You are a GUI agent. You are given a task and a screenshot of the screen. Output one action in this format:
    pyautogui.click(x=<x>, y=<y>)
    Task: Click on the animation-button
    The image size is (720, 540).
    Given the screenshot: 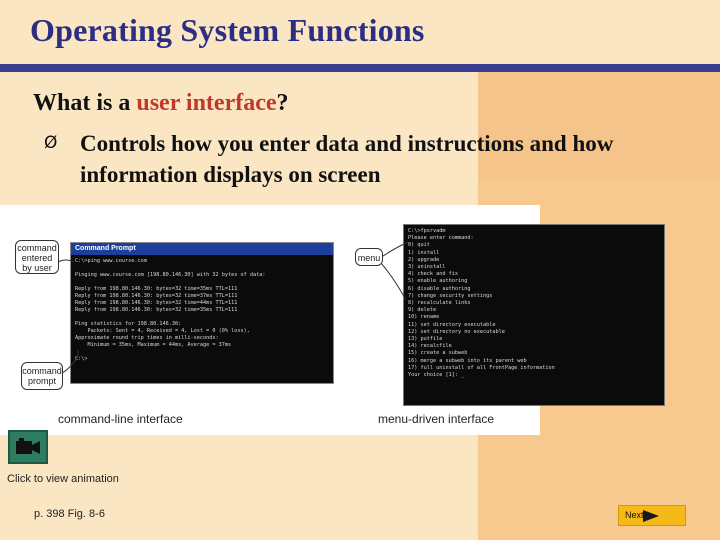 What is the action you would take?
    pyautogui.click(x=28, y=447)
    